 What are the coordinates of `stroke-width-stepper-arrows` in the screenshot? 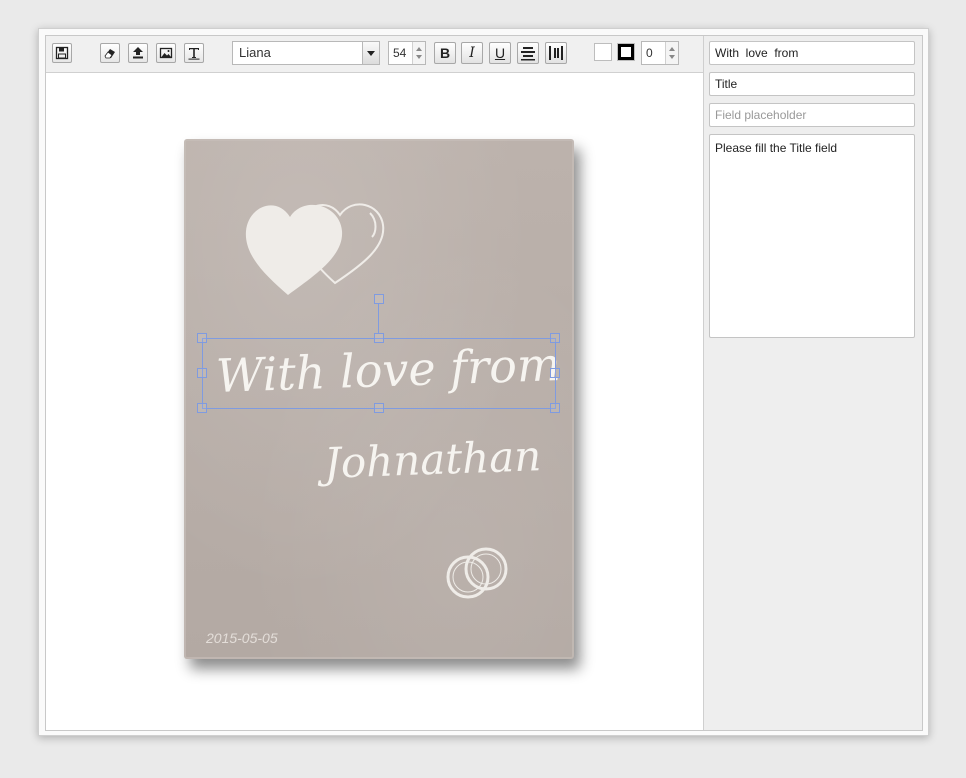 It's located at (671, 53).